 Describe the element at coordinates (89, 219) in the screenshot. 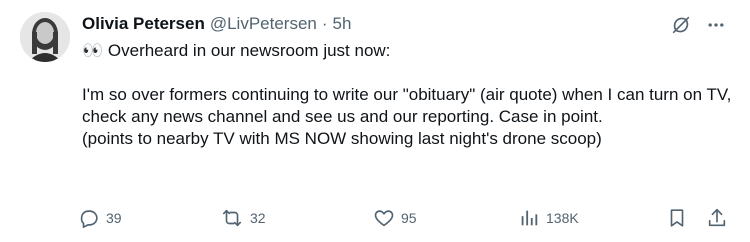

I see `reply-icon` at that location.